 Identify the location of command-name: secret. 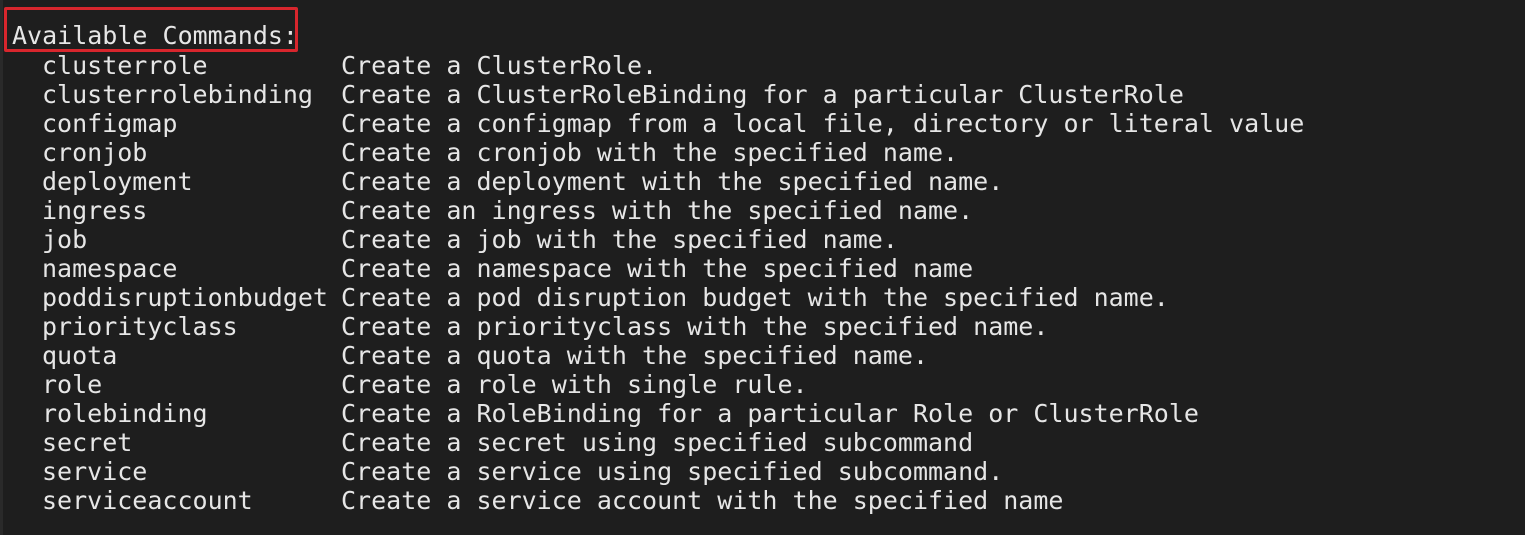
(87, 442).